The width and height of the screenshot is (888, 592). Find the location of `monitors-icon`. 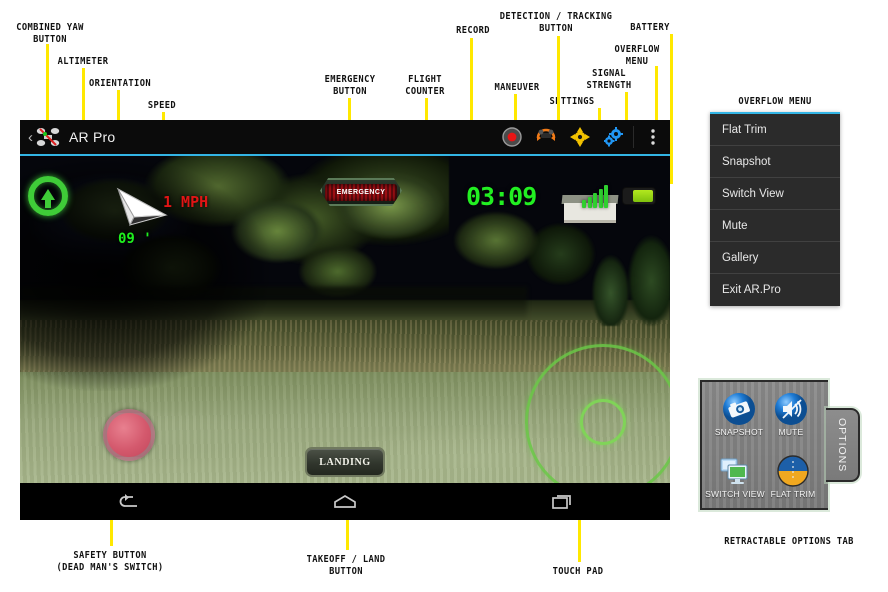

monitors-icon is located at coordinates (735, 471).